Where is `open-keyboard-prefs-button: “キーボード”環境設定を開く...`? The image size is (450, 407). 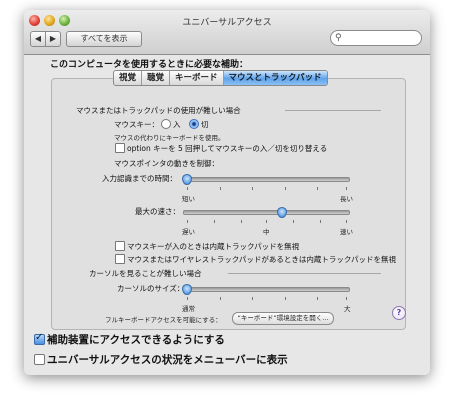
open-keyboard-prefs-button: “キーボード”環境設定を開く... is located at coordinates (283, 318).